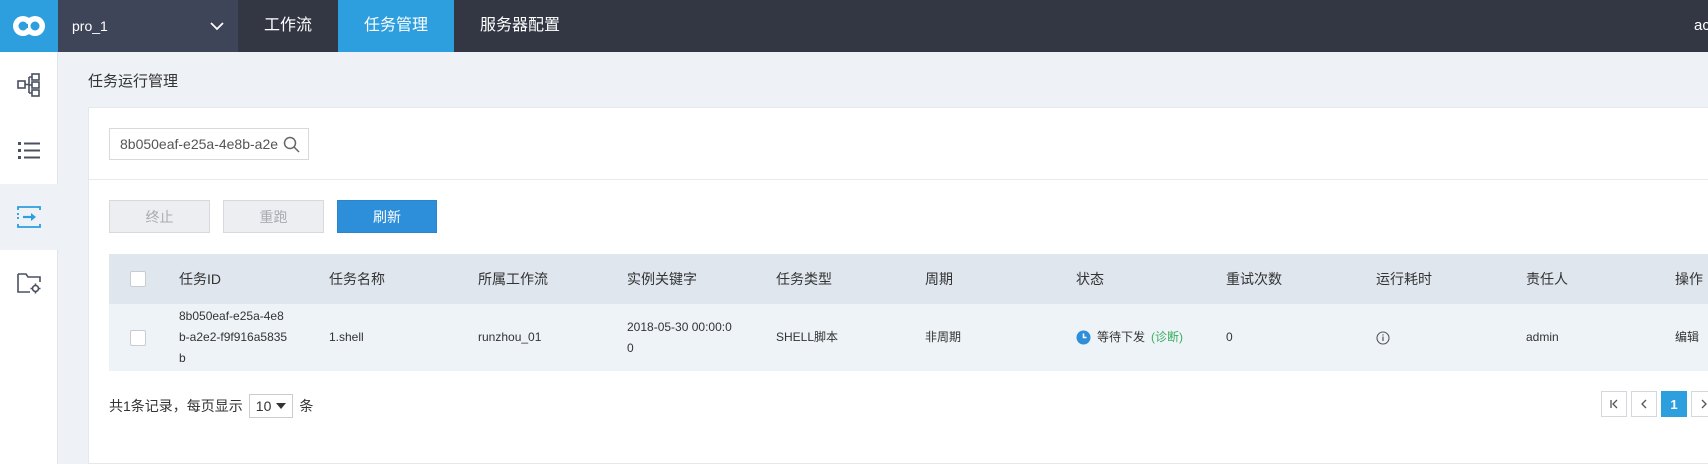  Describe the element at coordinates (1699, 404) in the screenshot. I see `next-page-button` at that location.